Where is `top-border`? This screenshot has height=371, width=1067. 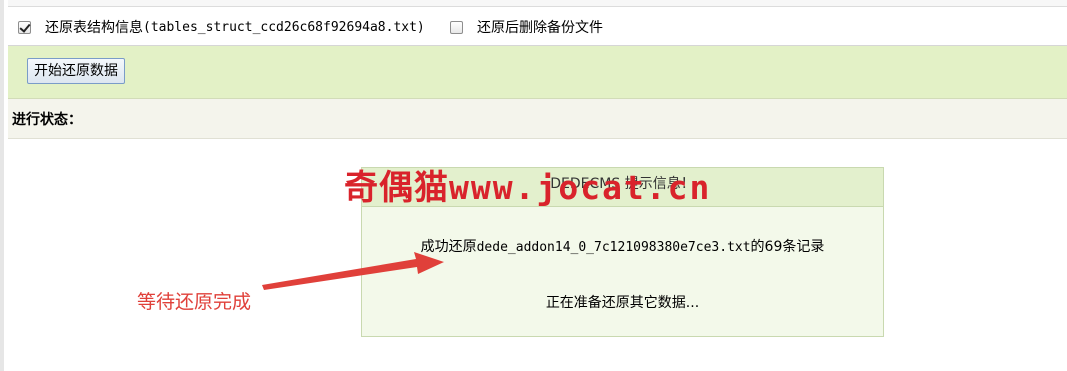
top-border is located at coordinates (537, 3).